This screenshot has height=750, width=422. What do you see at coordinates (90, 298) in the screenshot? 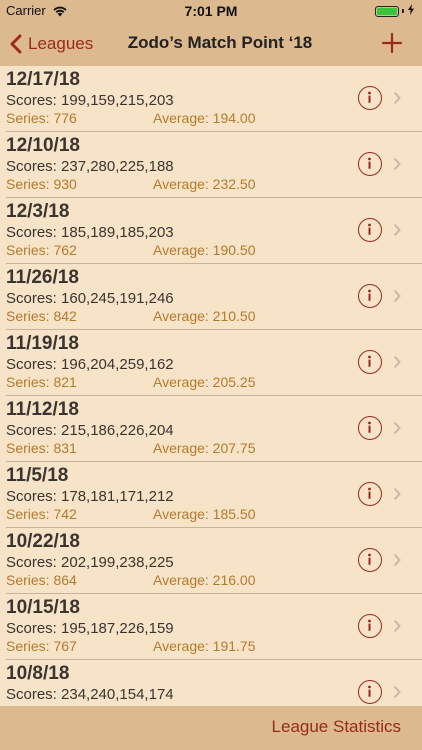
I see `match-scores: Scores: 160,245,191,246` at bounding box center [90, 298].